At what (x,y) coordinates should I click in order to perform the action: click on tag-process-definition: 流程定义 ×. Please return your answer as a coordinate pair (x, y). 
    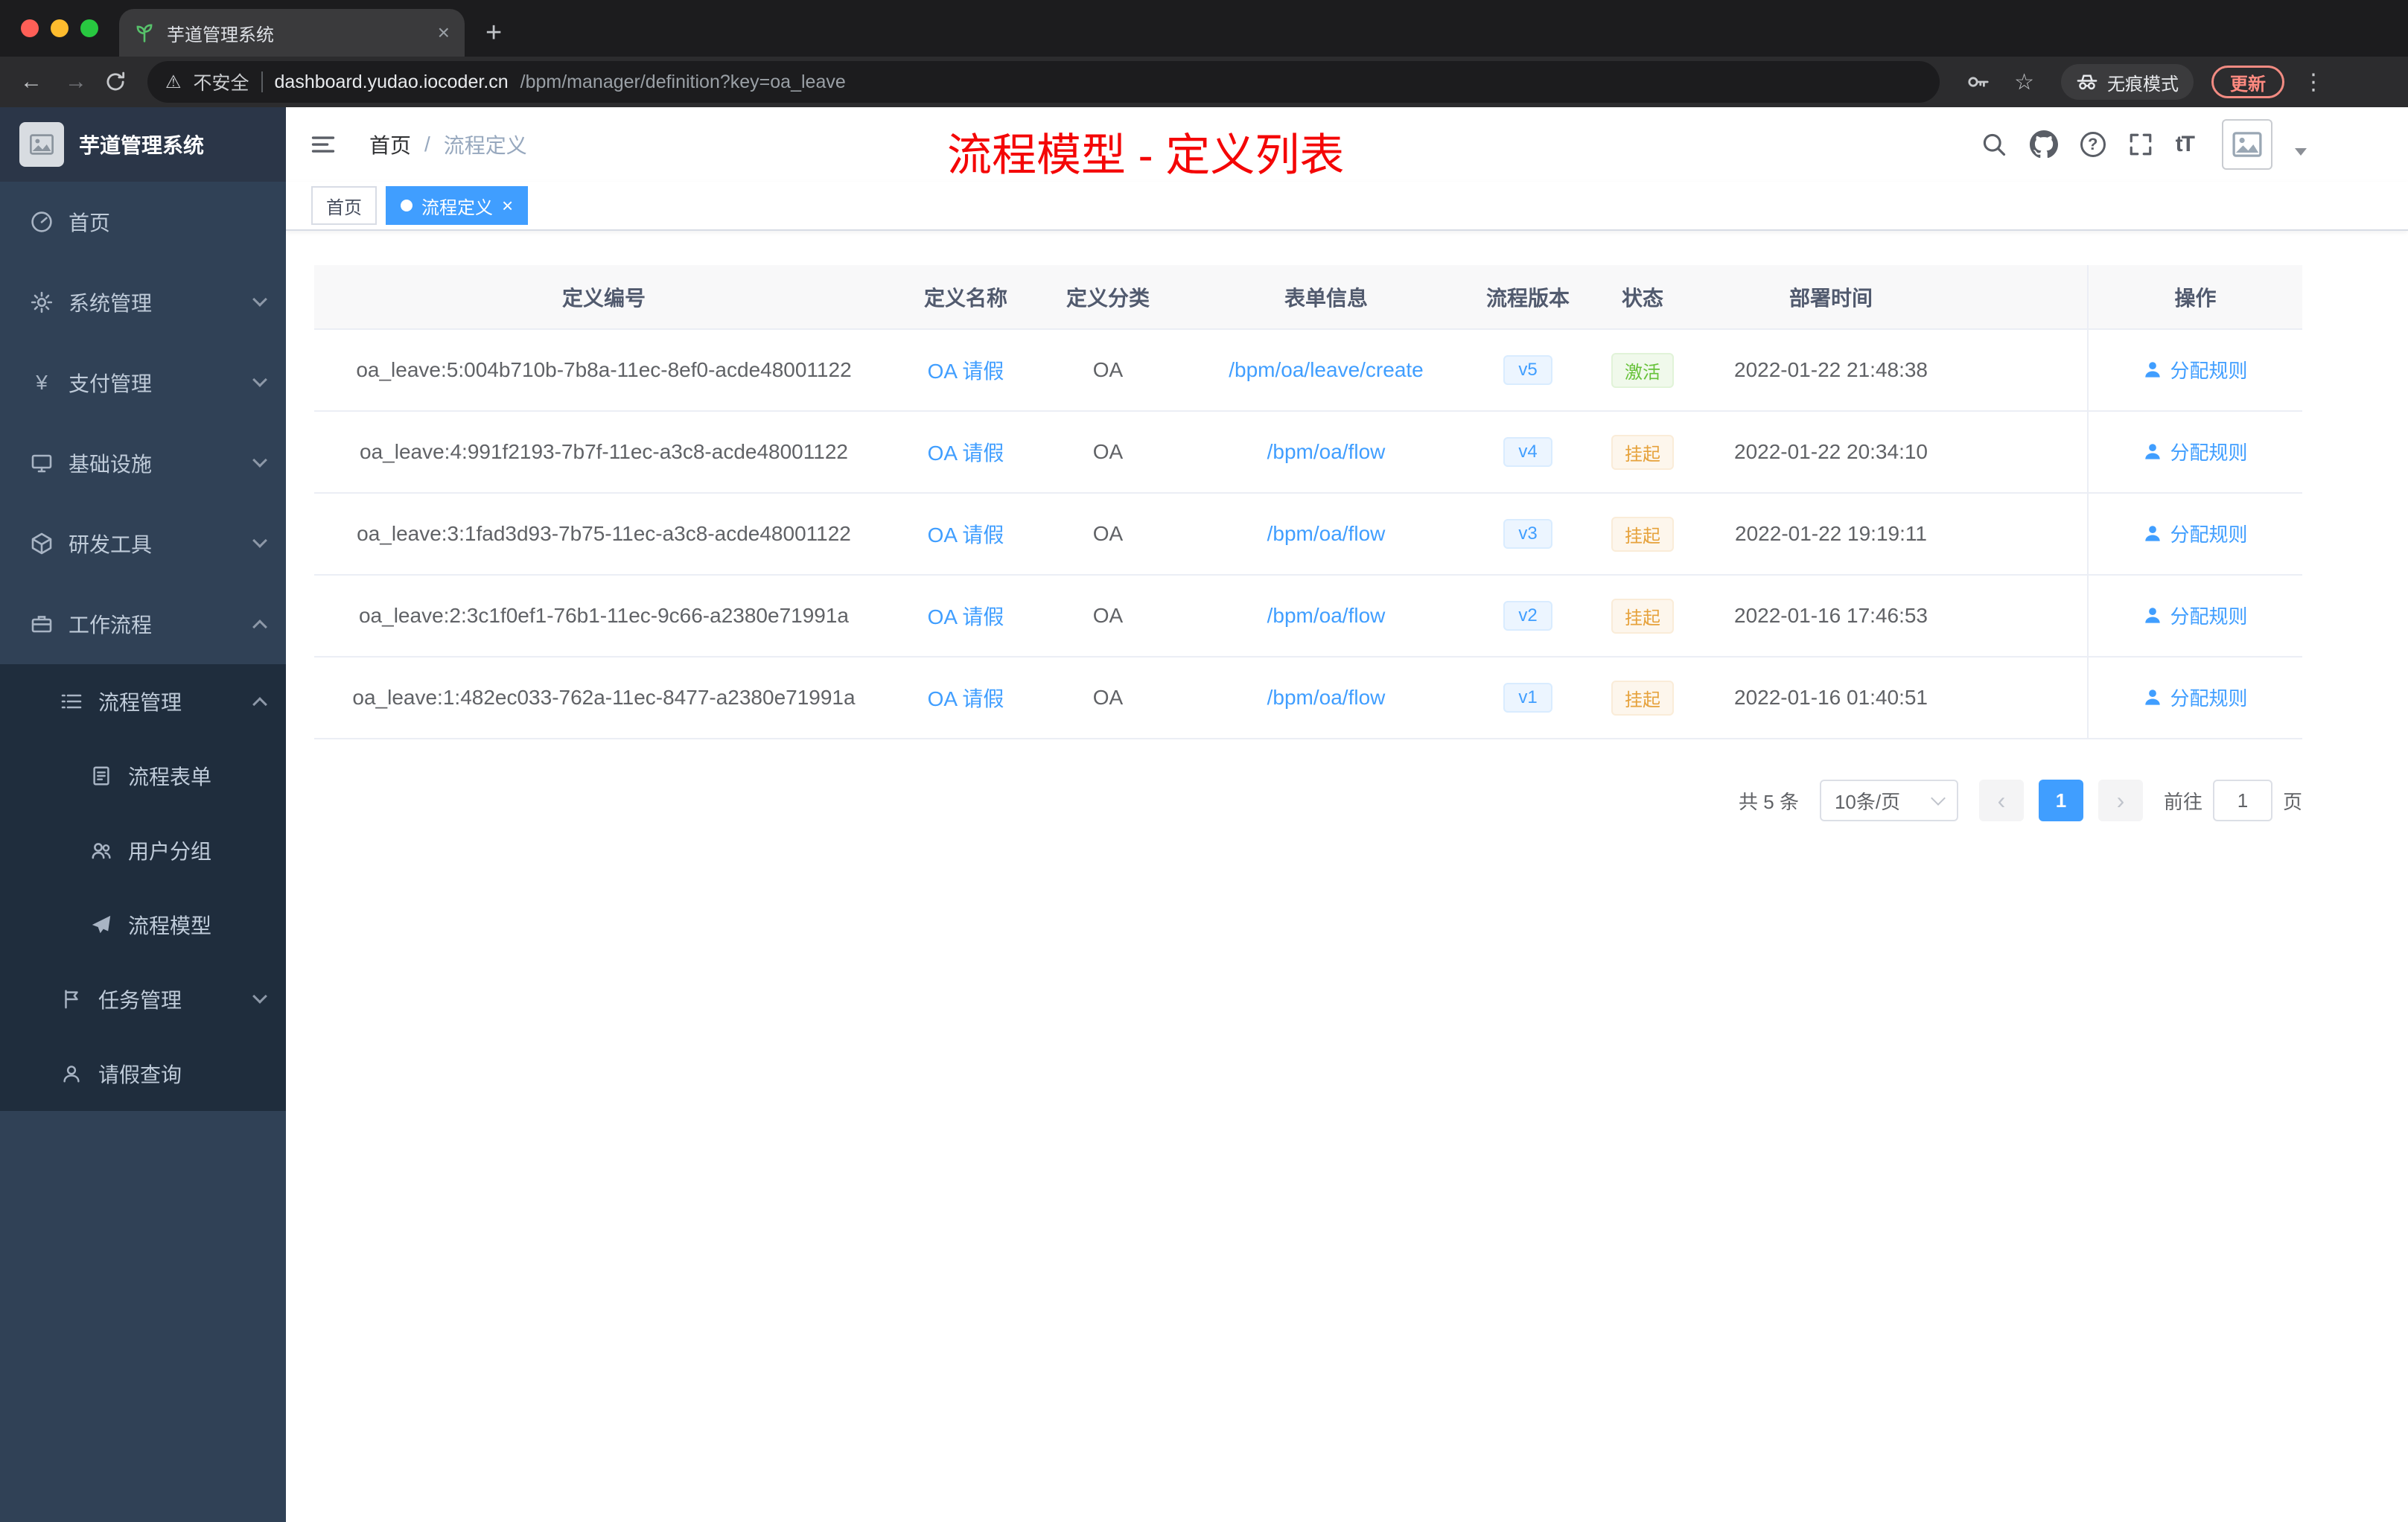
    Looking at the image, I should click on (457, 205).